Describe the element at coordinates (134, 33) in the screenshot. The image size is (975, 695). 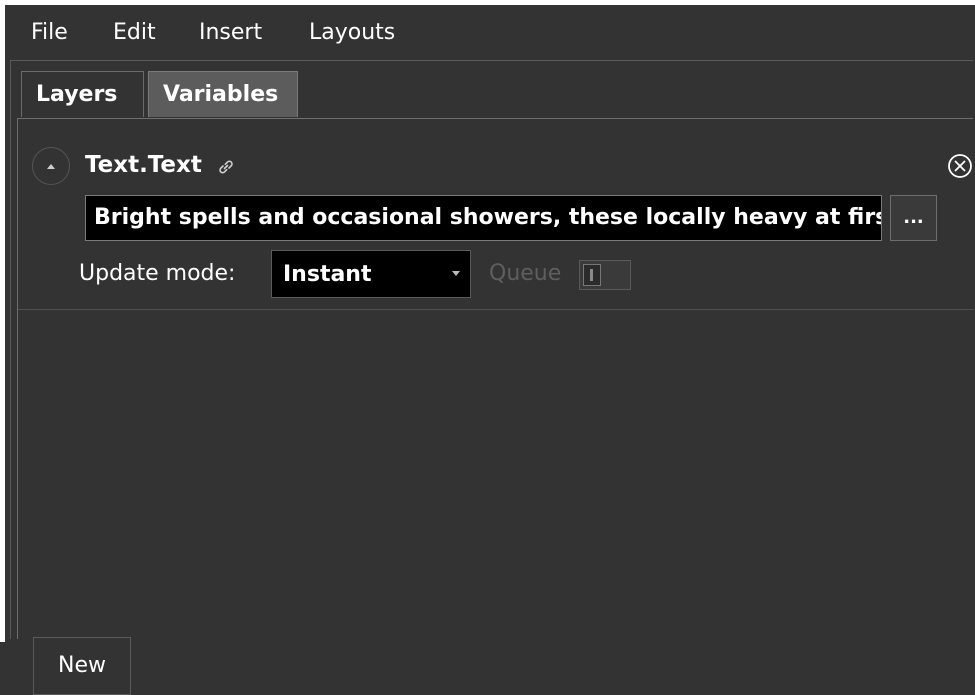
I see `menu-edit: Edit` at that location.